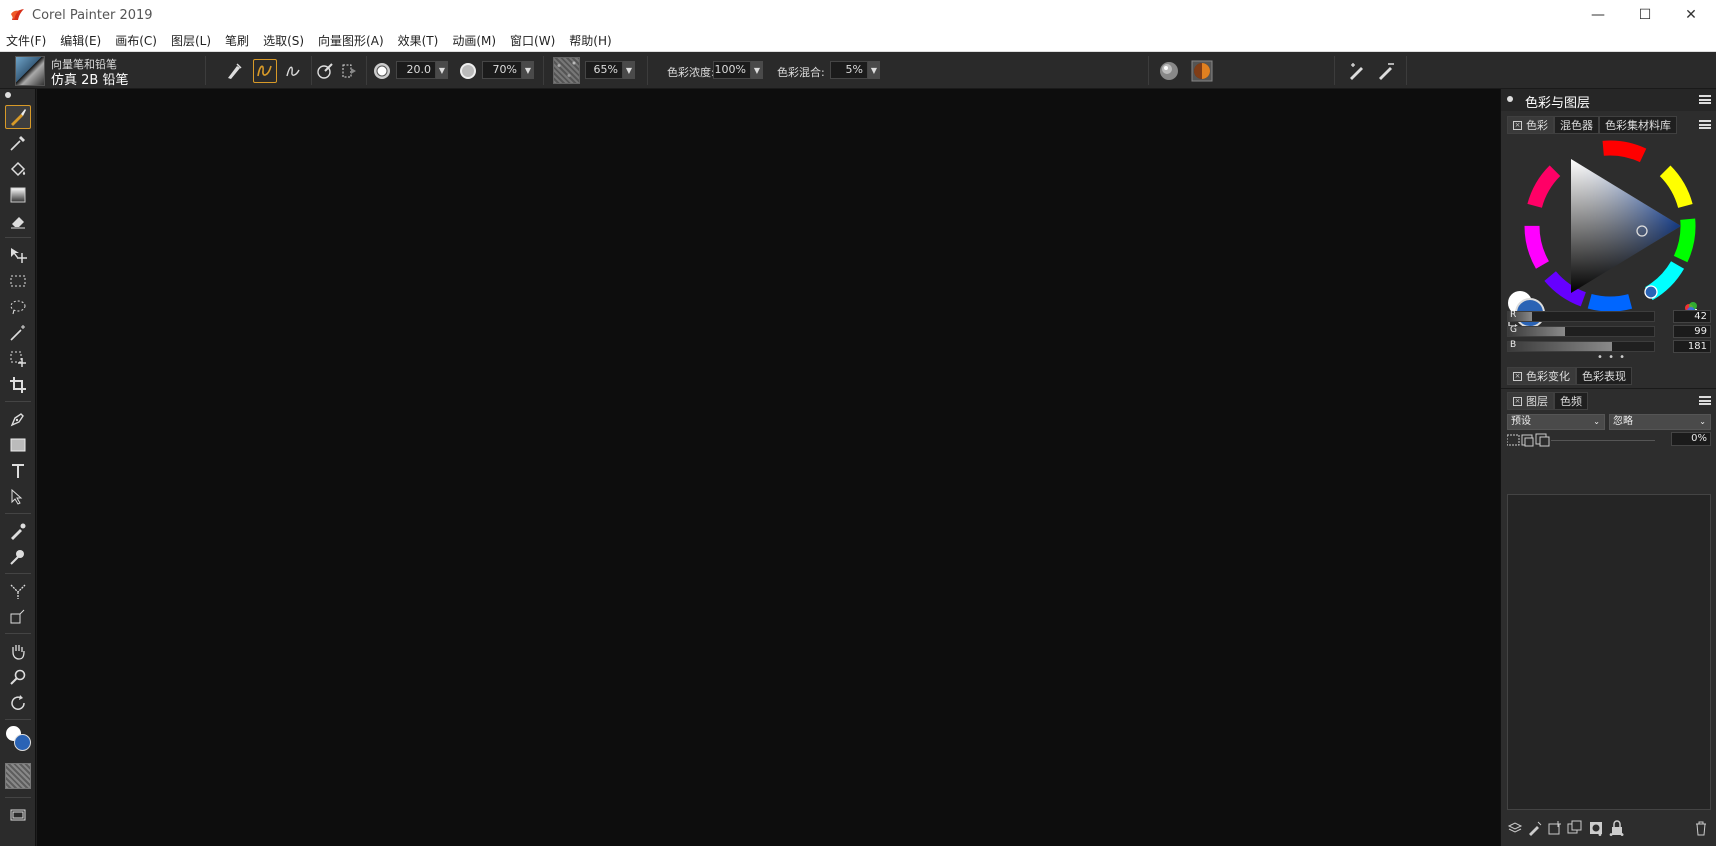 The image size is (1716, 846). What do you see at coordinates (191, 40) in the screenshot?
I see `menu-layers: 图层(L)` at bounding box center [191, 40].